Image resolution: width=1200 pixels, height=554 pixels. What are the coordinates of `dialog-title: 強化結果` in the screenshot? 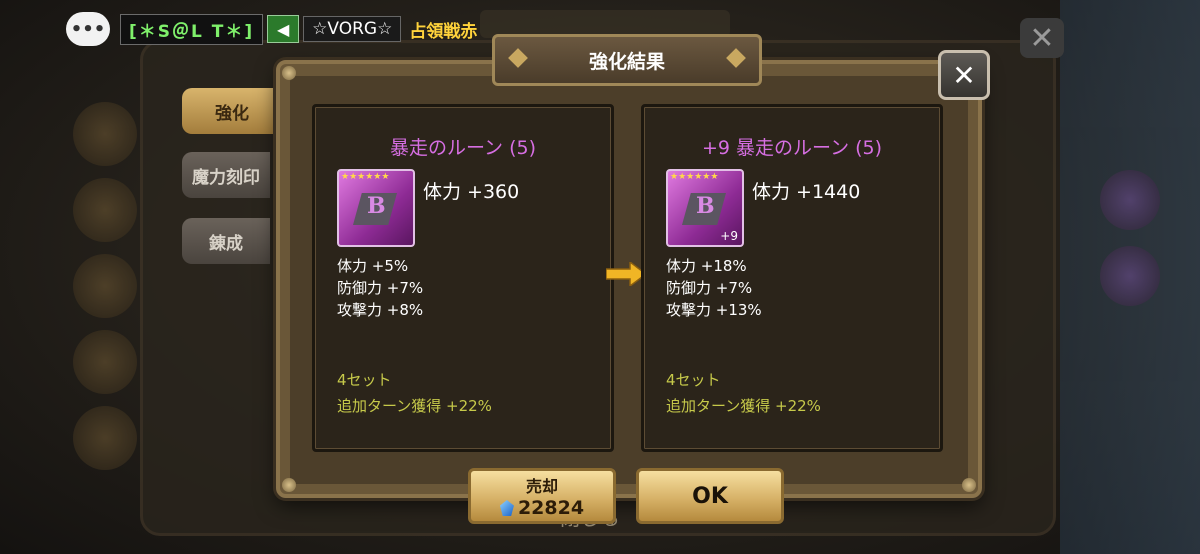 It's located at (626, 61).